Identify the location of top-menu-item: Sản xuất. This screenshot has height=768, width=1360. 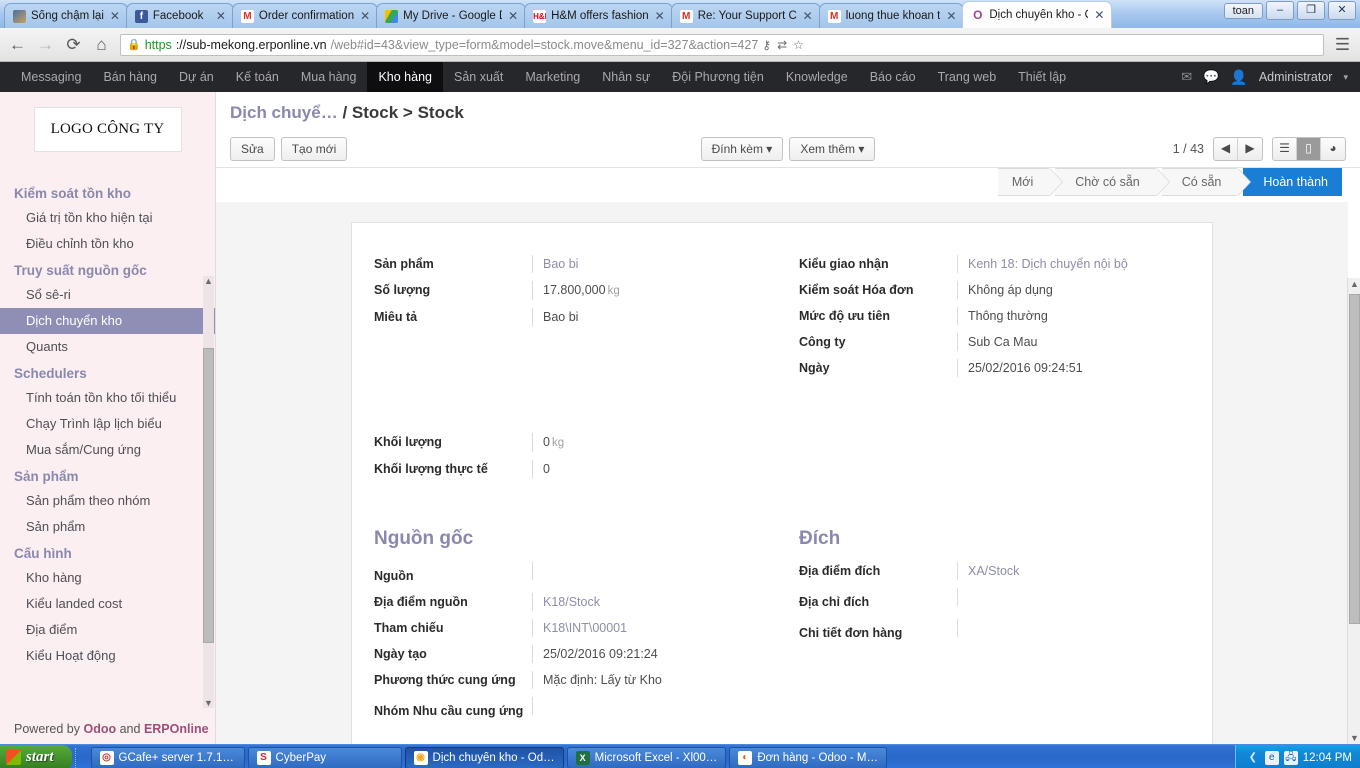
(478, 77).